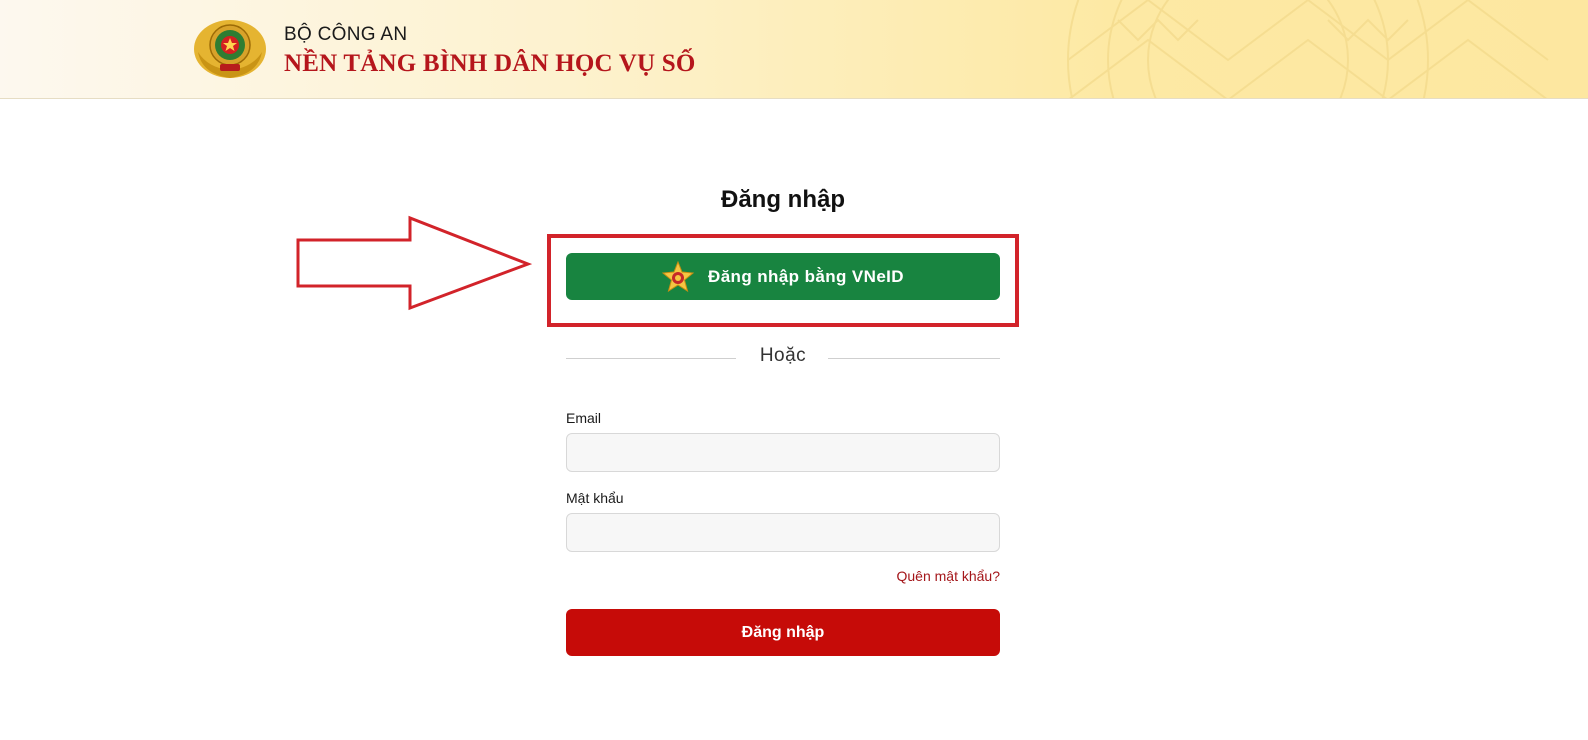 The height and width of the screenshot is (740, 1588). What do you see at coordinates (1308, 49) in the screenshot?
I see `drum-pattern-decoration` at bounding box center [1308, 49].